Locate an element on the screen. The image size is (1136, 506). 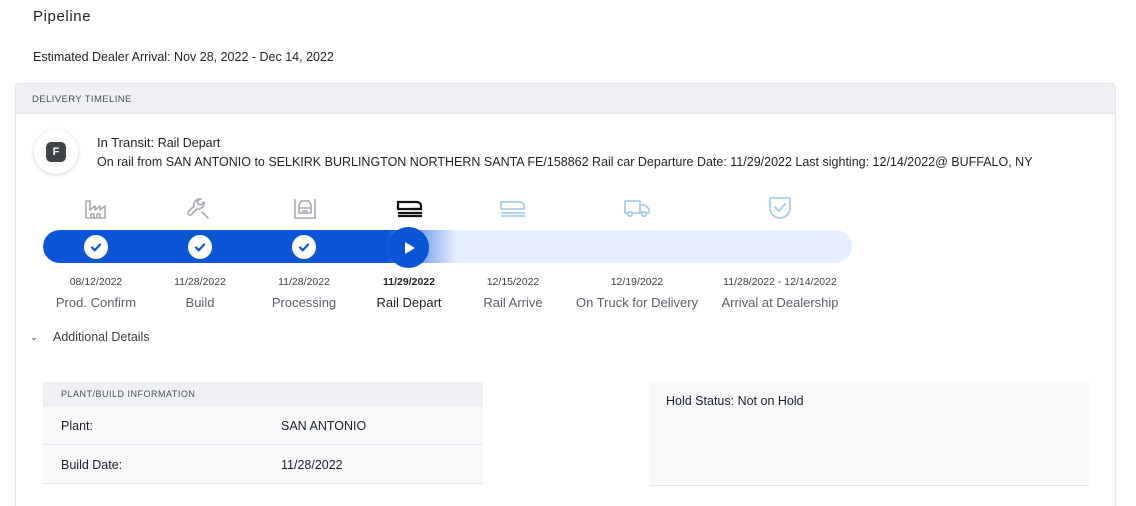
factory-icon is located at coordinates (97, 208).